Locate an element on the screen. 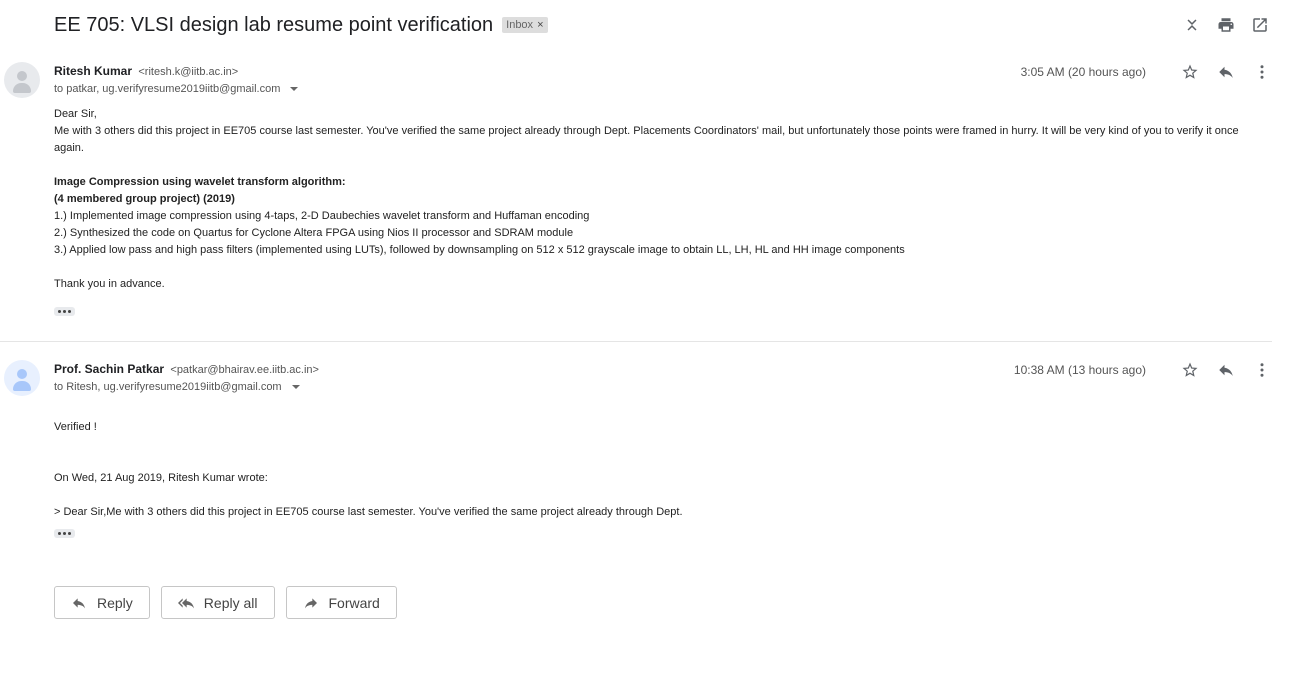 The image size is (1300, 682). inbox-label-chip: Inbox × is located at coordinates (525, 25).